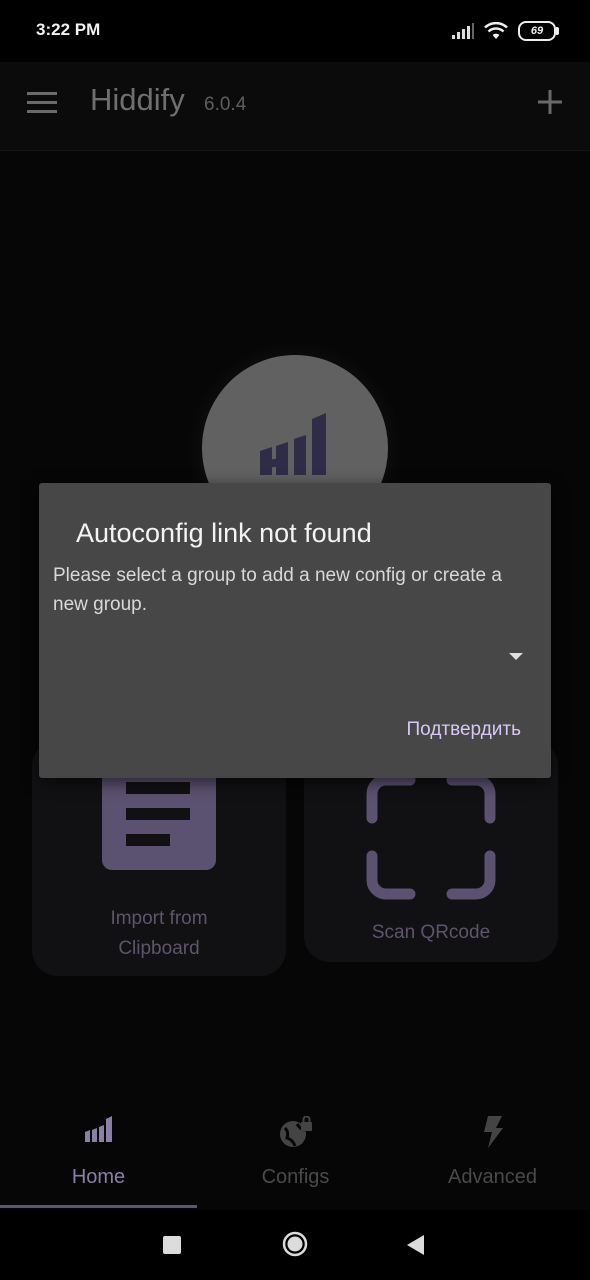  Describe the element at coordinates (516, 656) in the screenshot. I see `dropdown-arrow-icon` at that location.